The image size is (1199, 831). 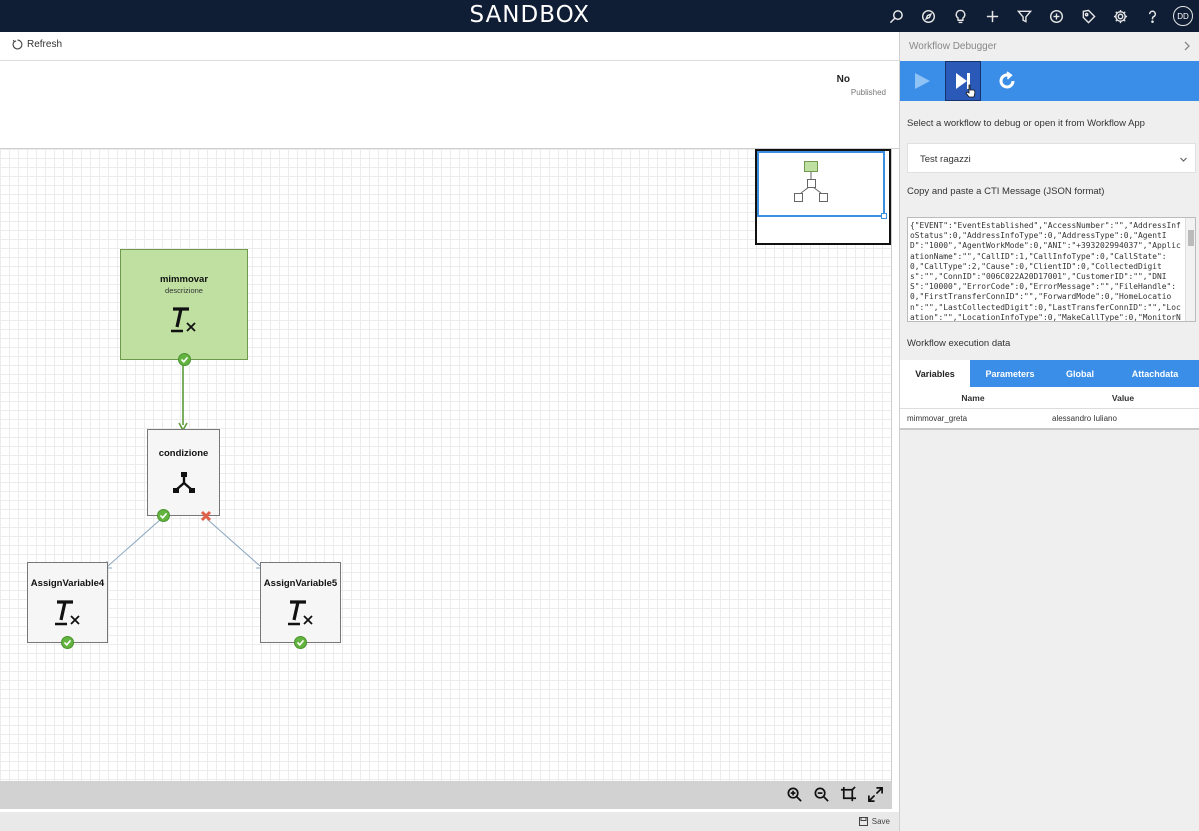 I want to click on user-avatar: DD, so click(x=1183, y=16).